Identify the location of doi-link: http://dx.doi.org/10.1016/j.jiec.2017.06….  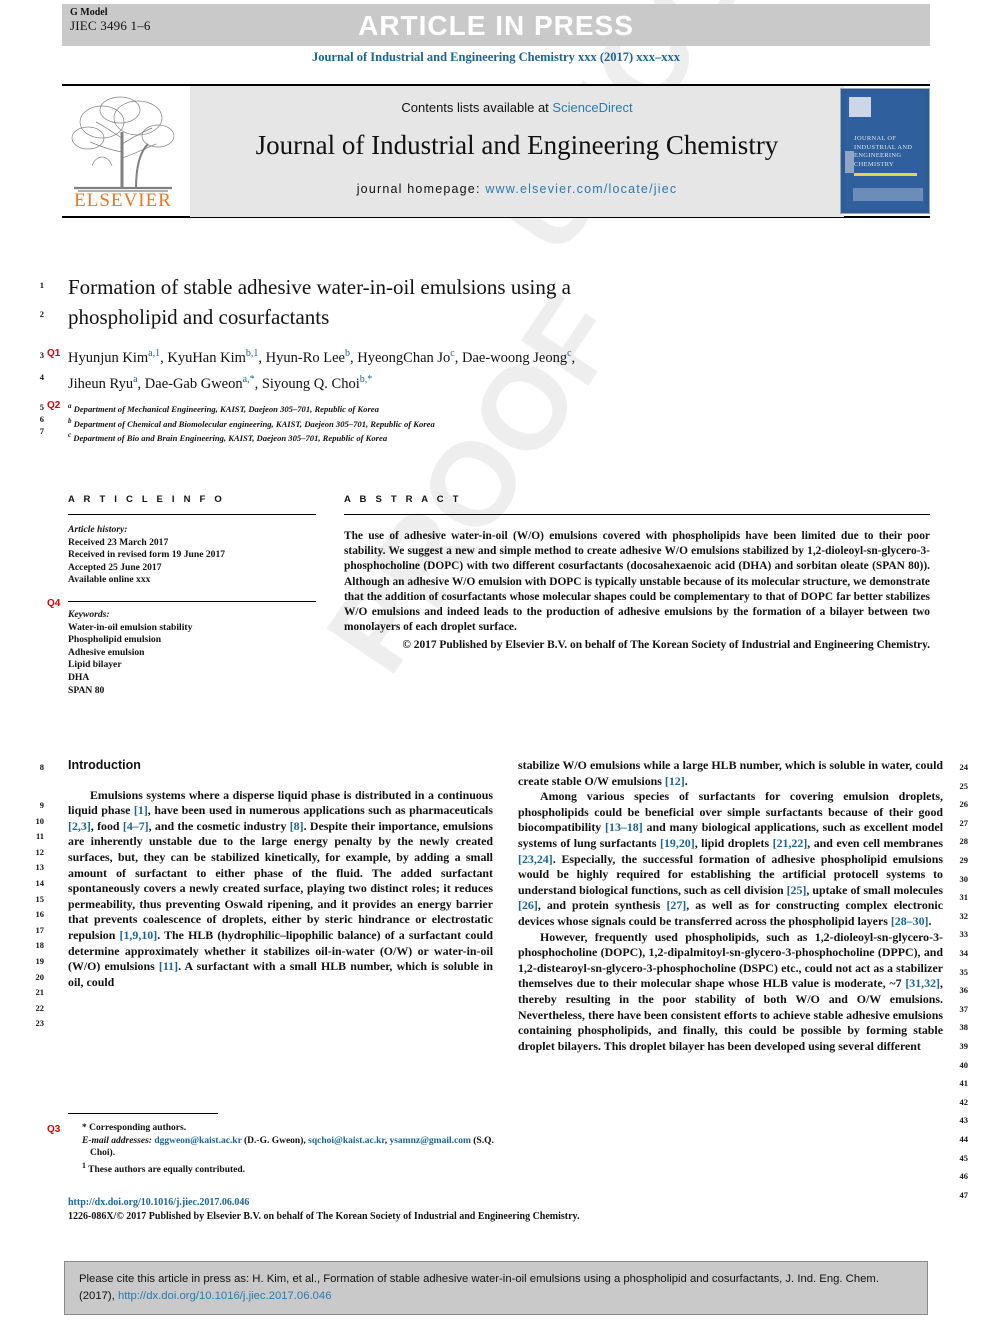
(418, 1203).